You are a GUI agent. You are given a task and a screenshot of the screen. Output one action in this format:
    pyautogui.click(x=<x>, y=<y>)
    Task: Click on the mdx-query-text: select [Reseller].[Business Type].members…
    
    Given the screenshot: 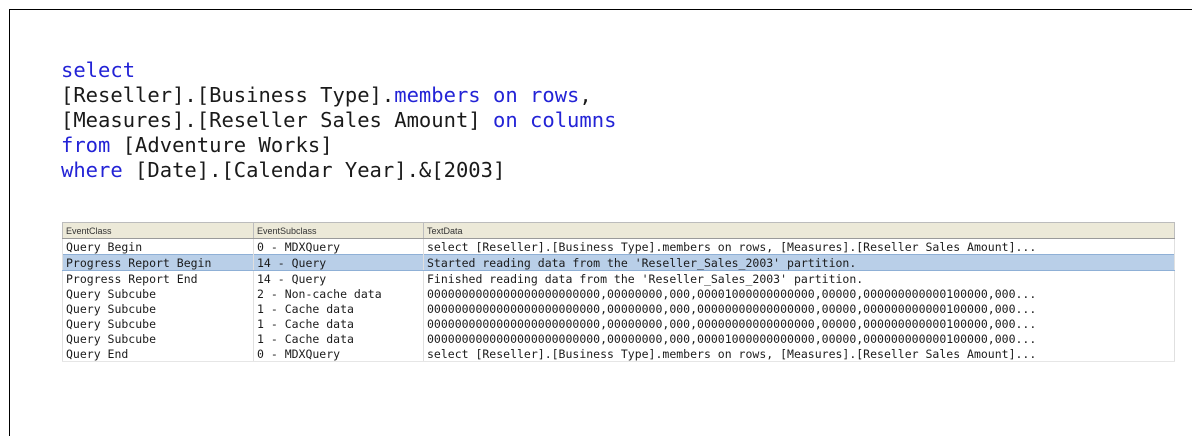 What is the action you would take?
    pyautogui.click(x=338, y=120)
    